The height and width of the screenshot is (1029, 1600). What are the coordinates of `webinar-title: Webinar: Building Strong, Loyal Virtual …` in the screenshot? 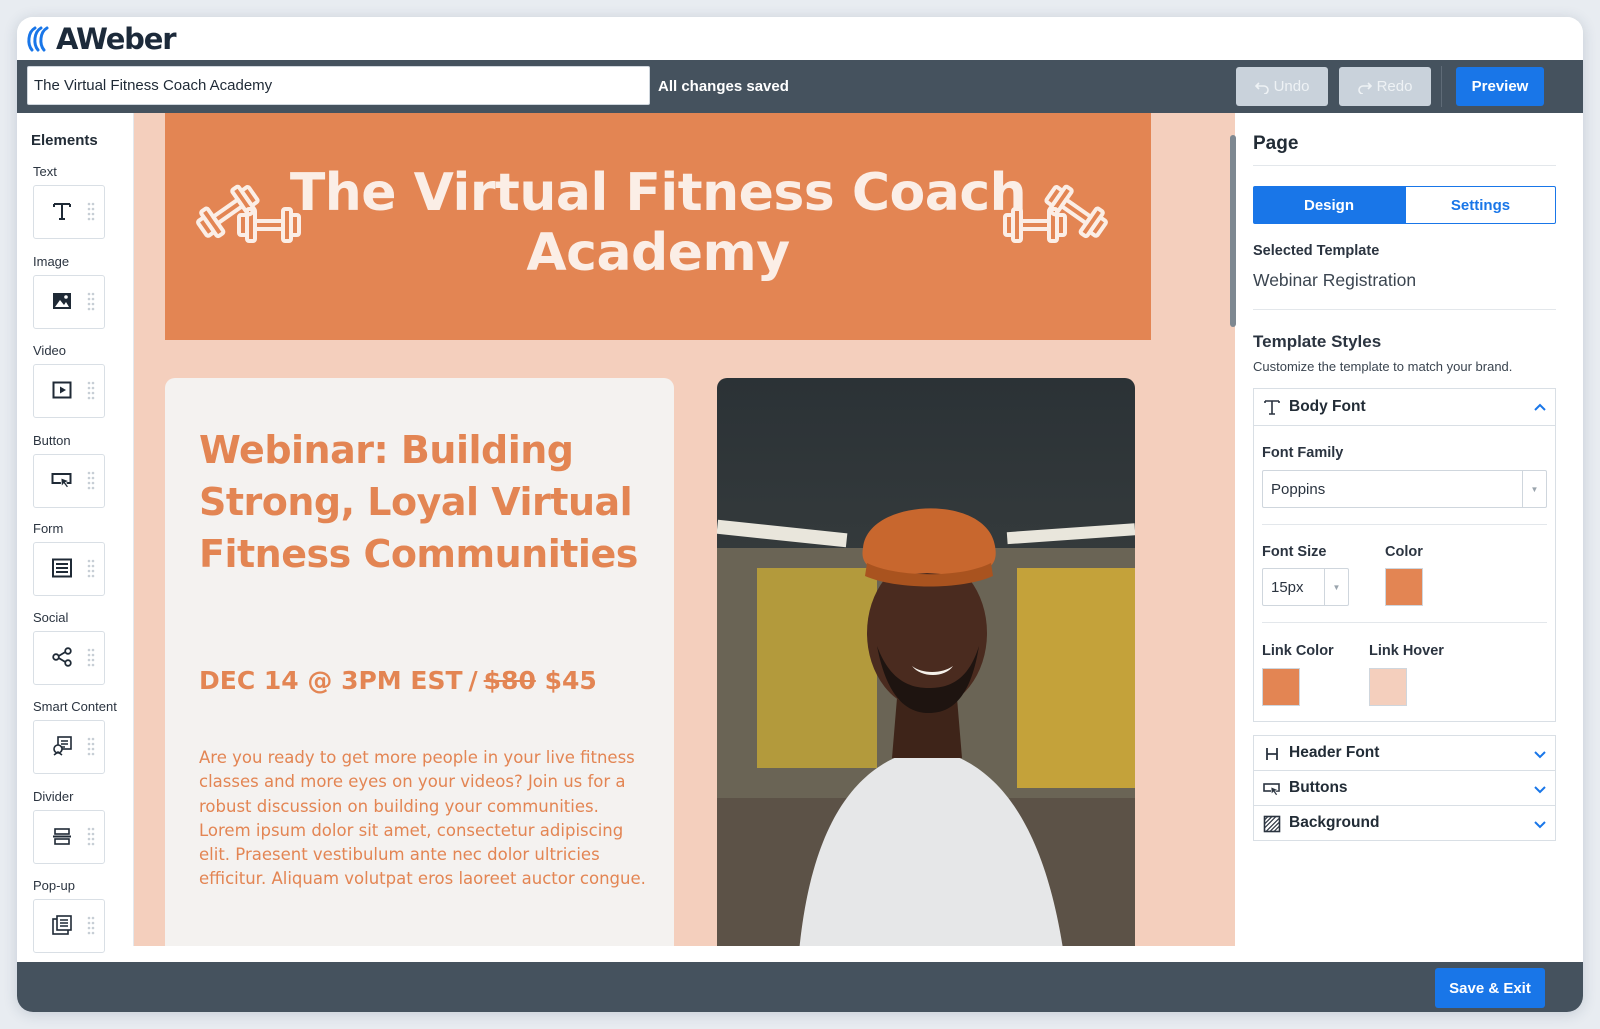 It's located at (419, 502).